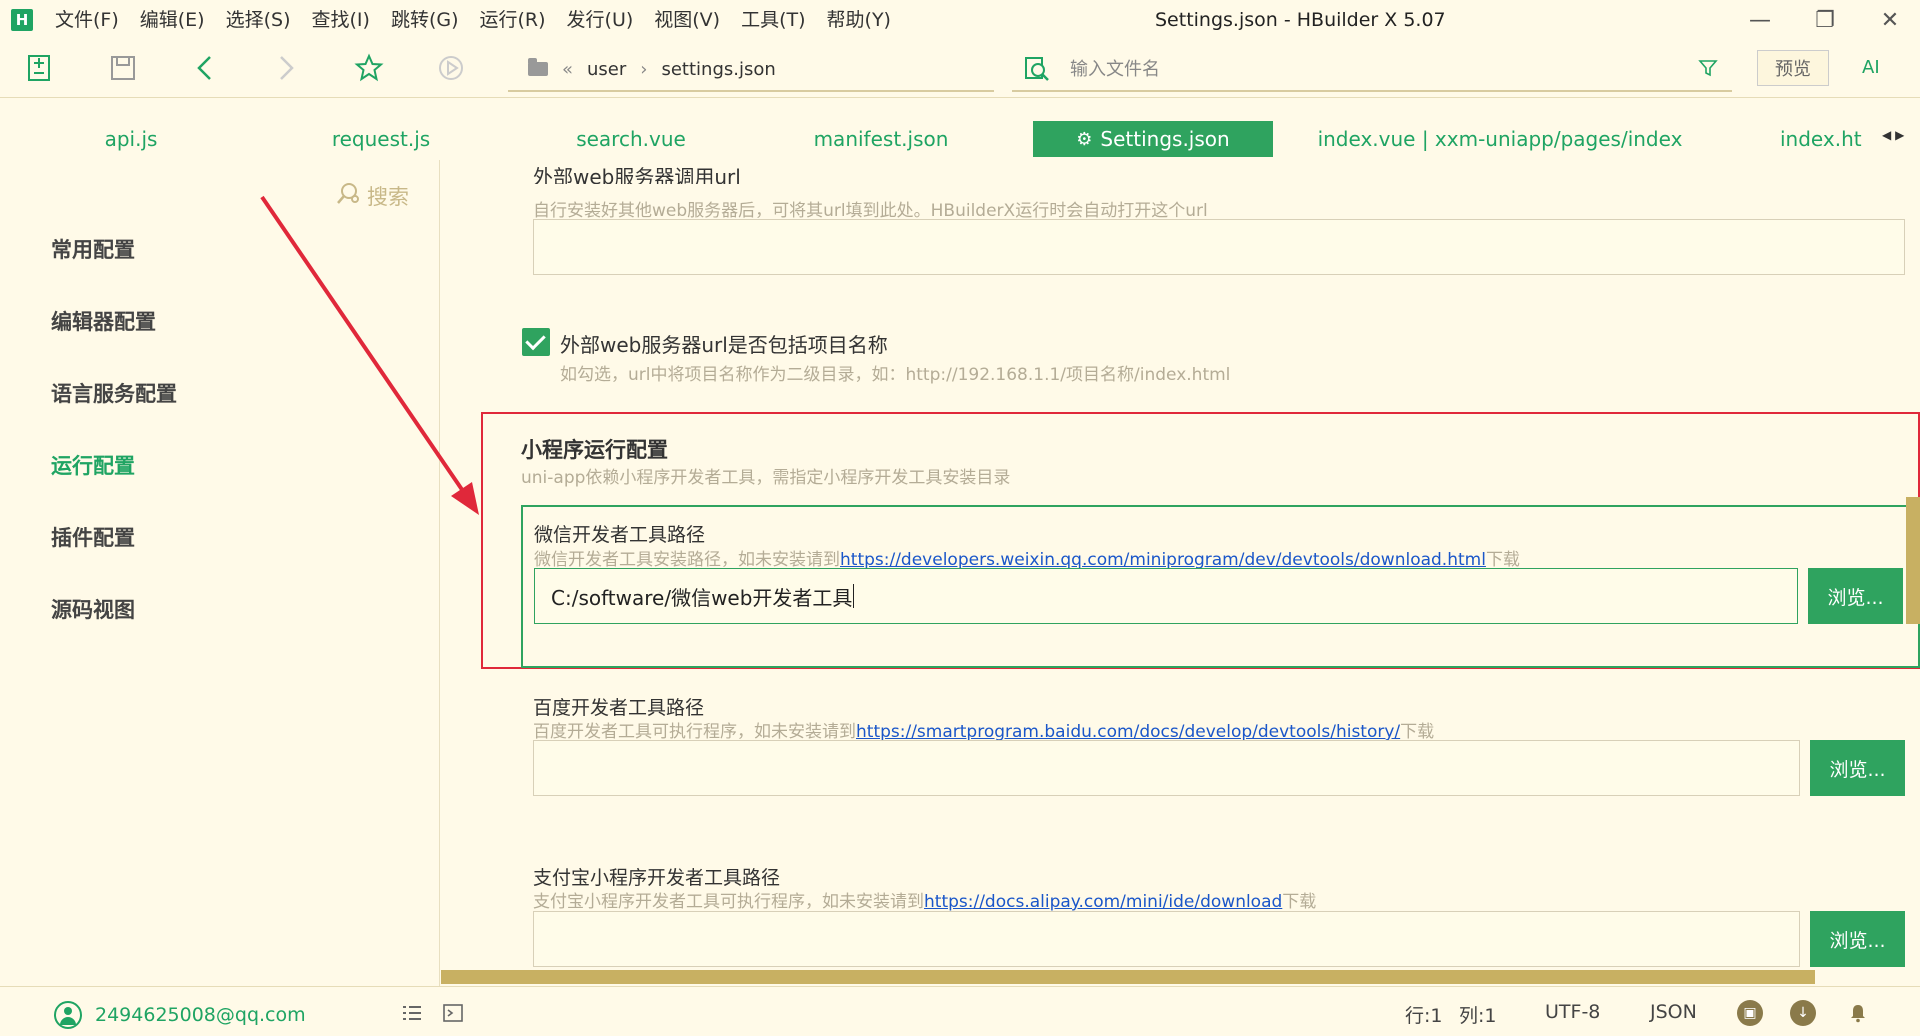  What do you see at coordinates (1165, 139) in the screenshot?
I see `tab-settings-json-label: Settings.json` at bounding box center [1165, 139].